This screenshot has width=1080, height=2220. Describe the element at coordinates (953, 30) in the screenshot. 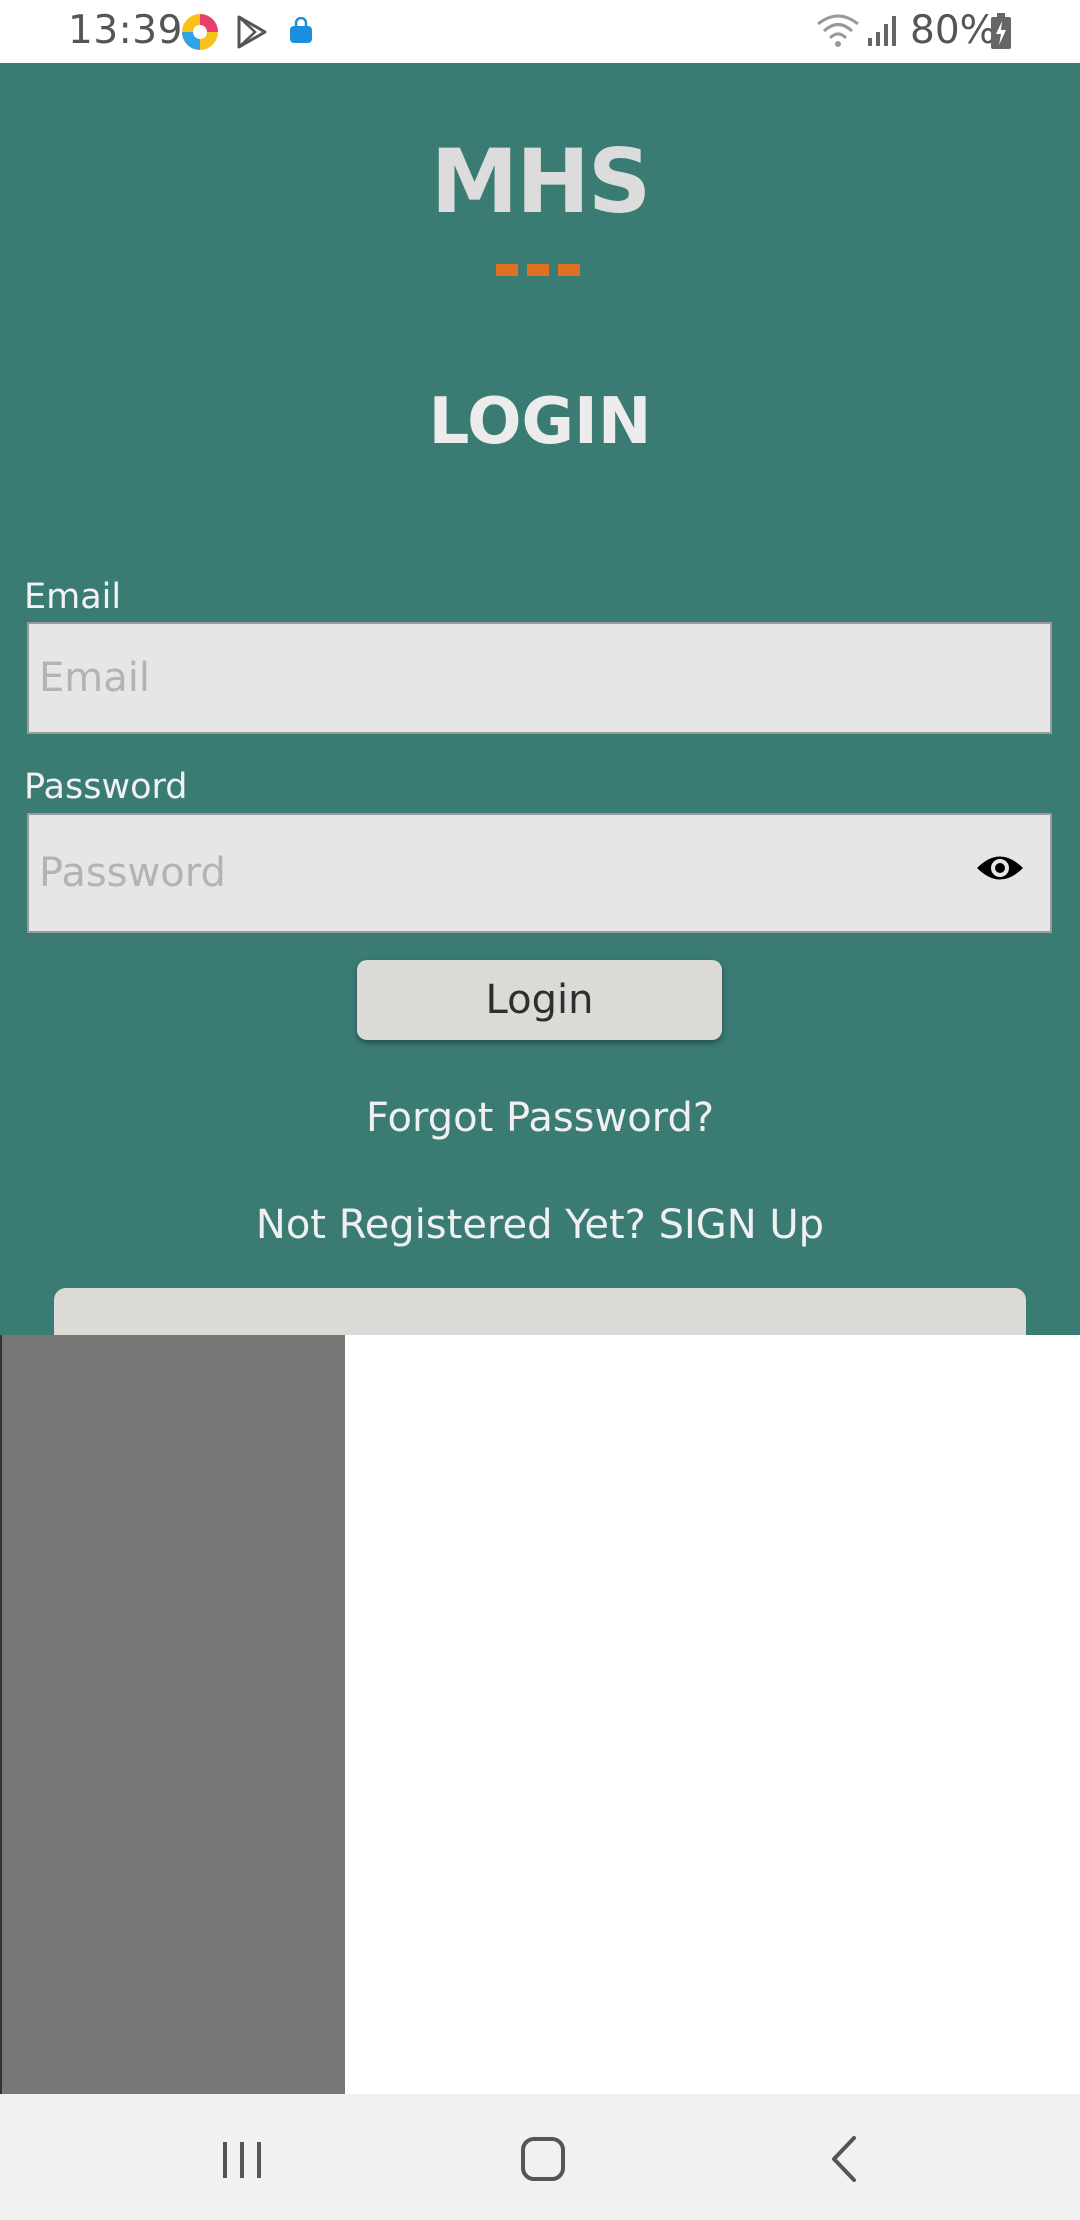

I see `battery-percentage: 80%` at that location.